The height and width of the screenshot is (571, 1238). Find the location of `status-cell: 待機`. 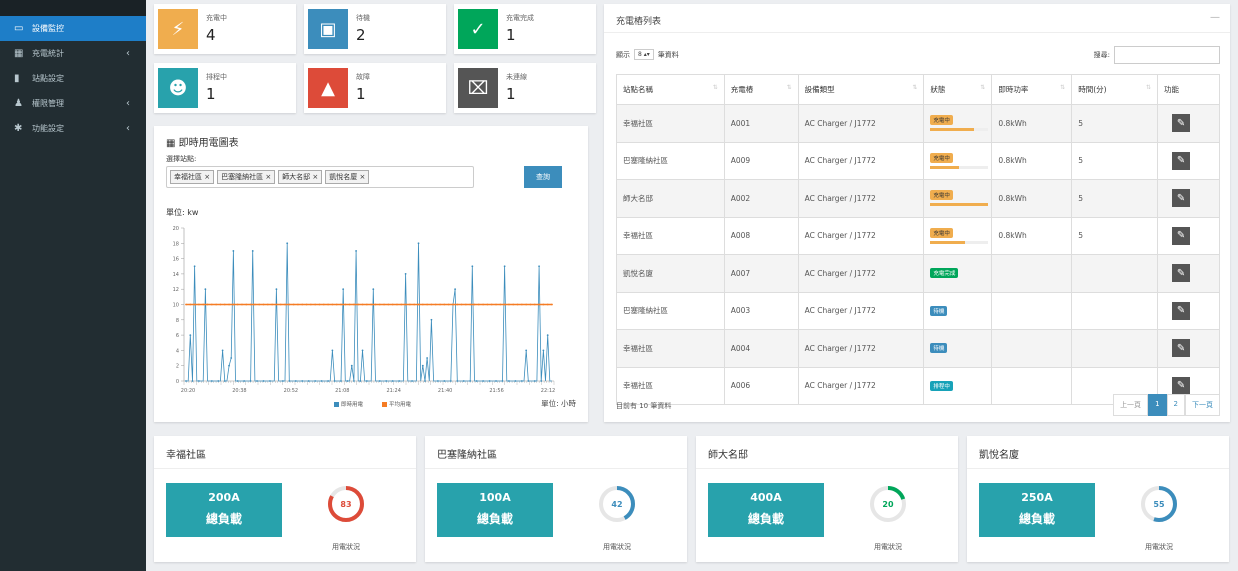

status-cell: 待機 is located at coordinates (958, 348).